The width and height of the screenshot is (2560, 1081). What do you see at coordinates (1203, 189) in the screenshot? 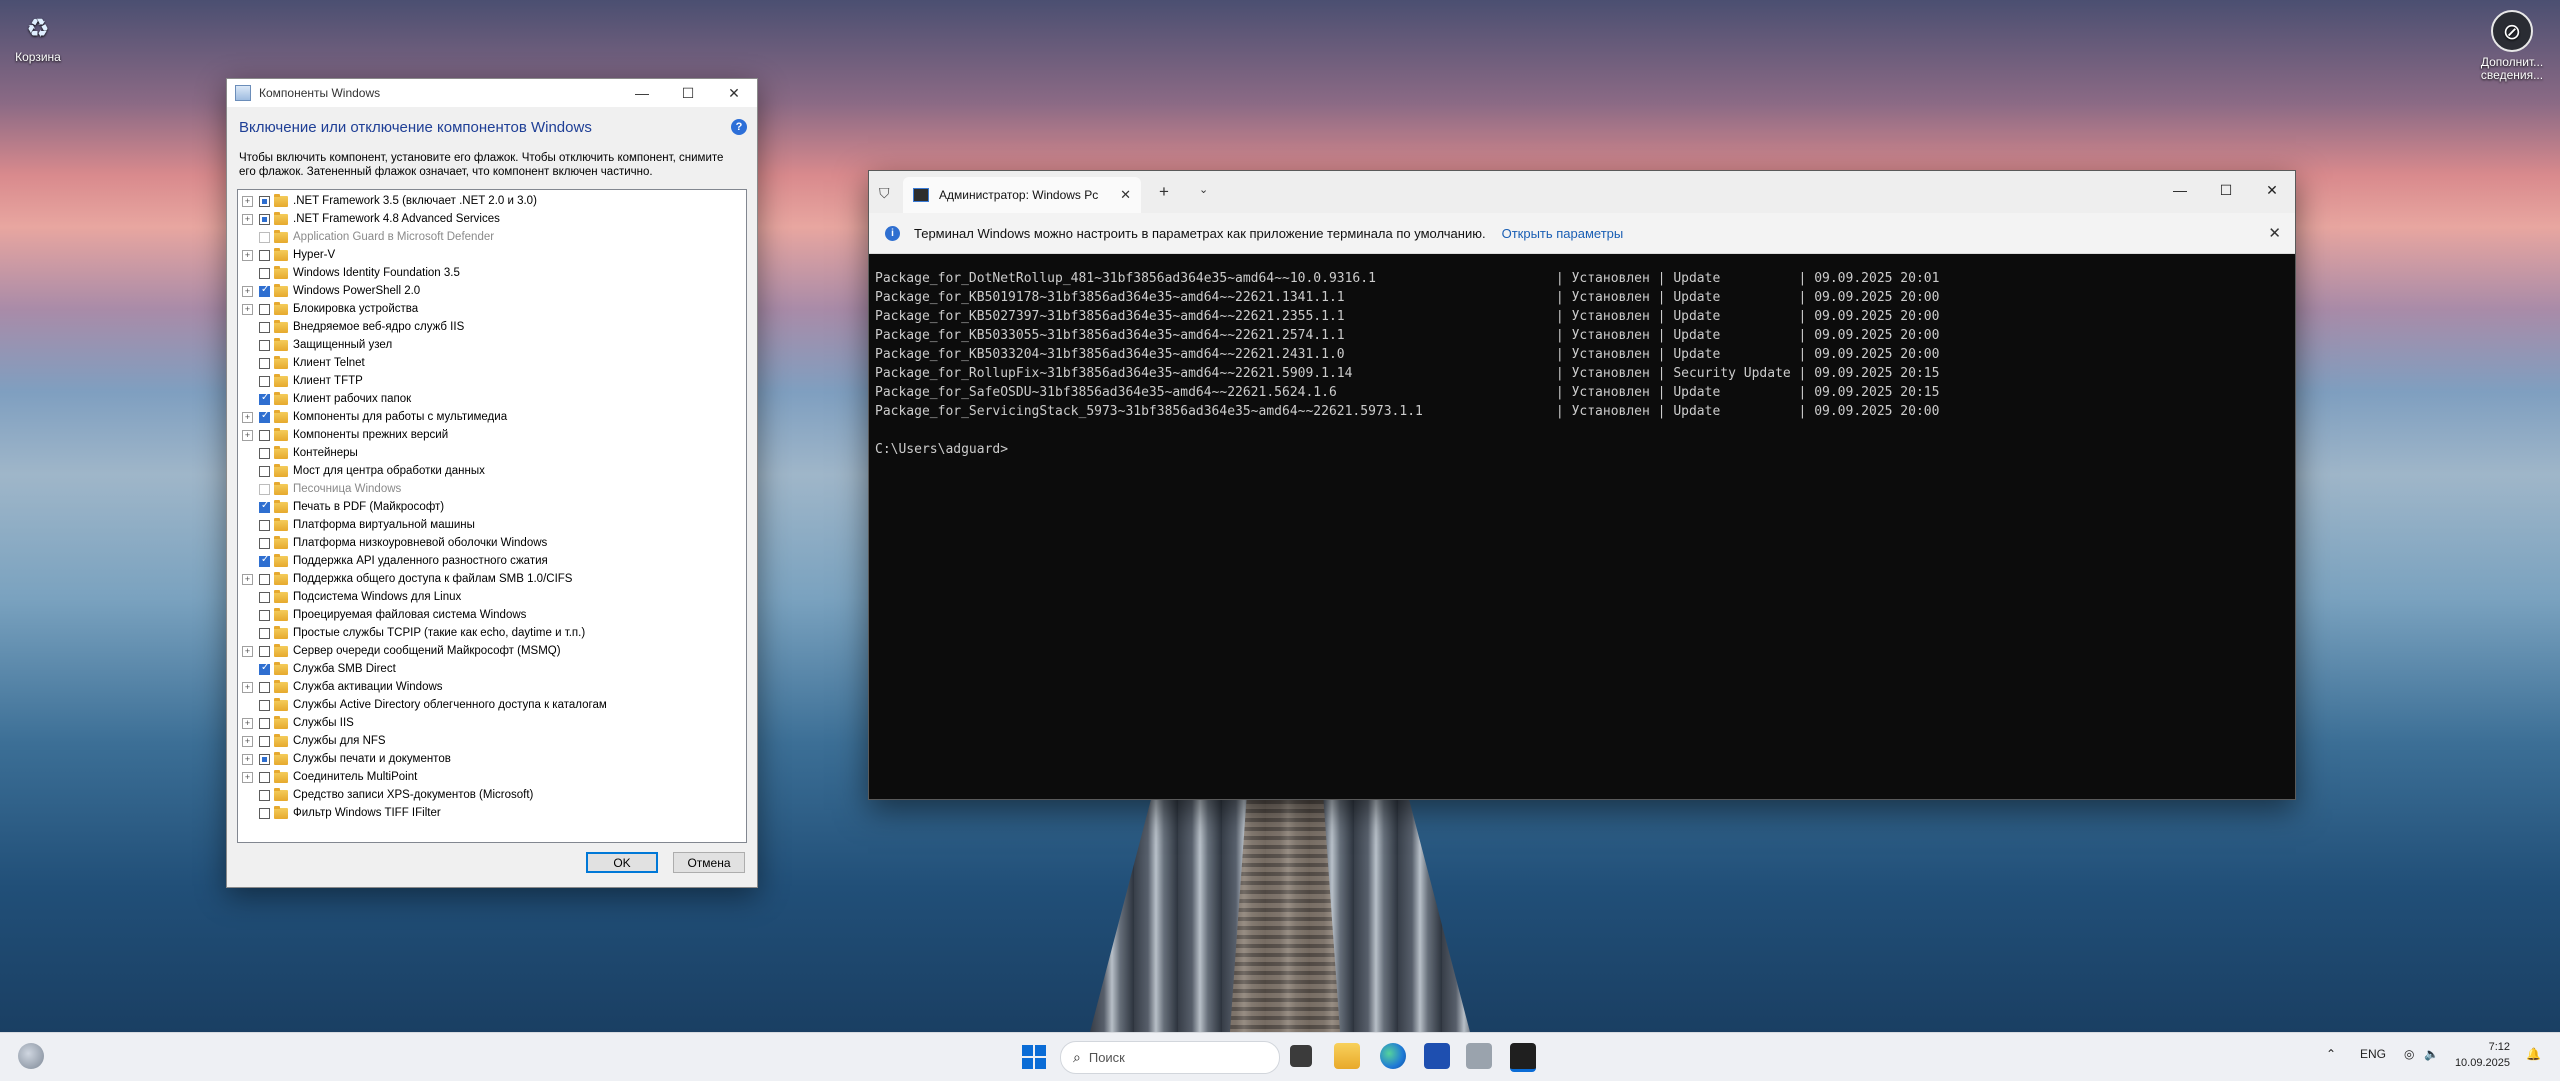
I see `chevron-down-icon: ⌄` at bounding box center [1203, 189].